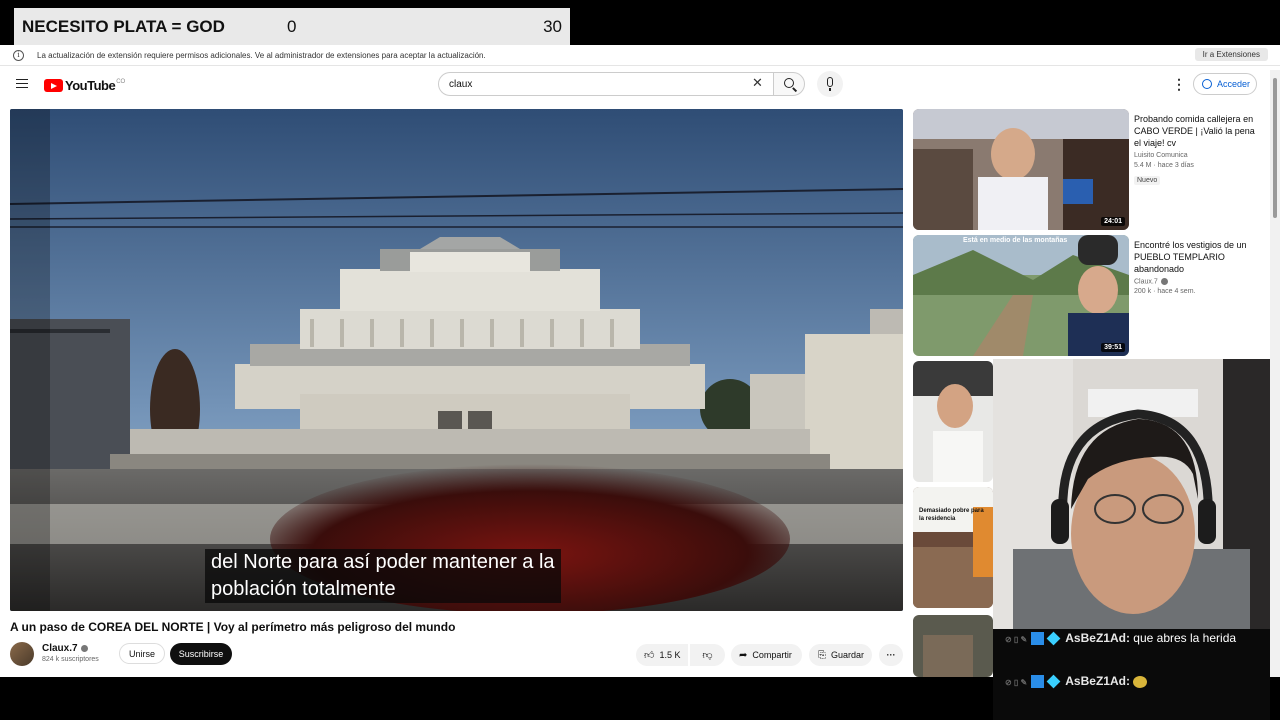 The image size is (1280, 720). Describe the element at coordinates (1164, 165) in the screenshot. I see `recommended-stats: 5.4 M · hace 3 días` at that location.